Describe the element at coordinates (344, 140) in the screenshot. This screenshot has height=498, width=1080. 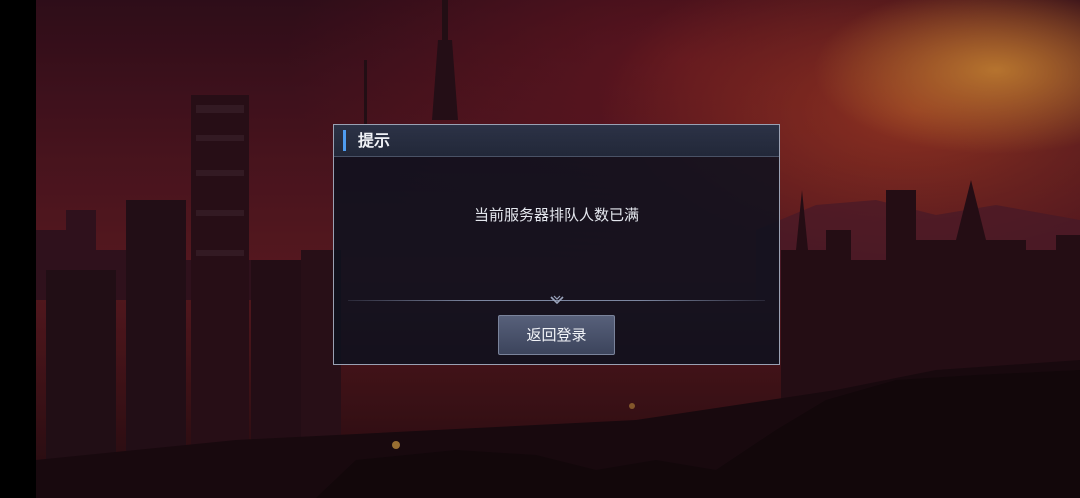
I see `title-accent-bar` at that location.